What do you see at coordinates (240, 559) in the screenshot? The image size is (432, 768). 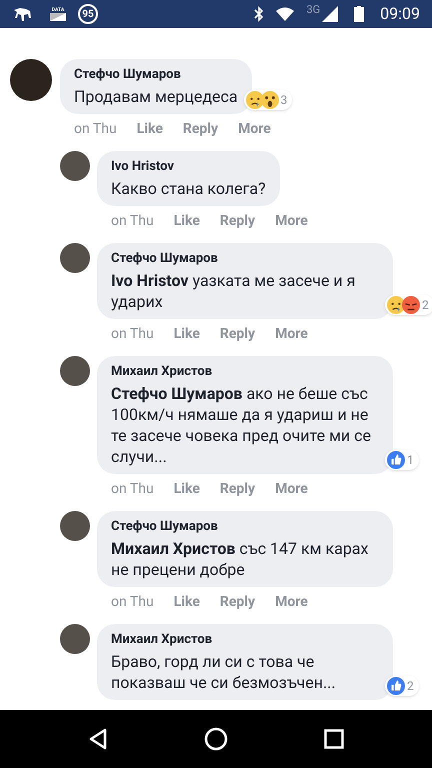 I see `comment-text: Михаил Христов със 147 км карах не прецени добре` at bounding box center [240, 559].